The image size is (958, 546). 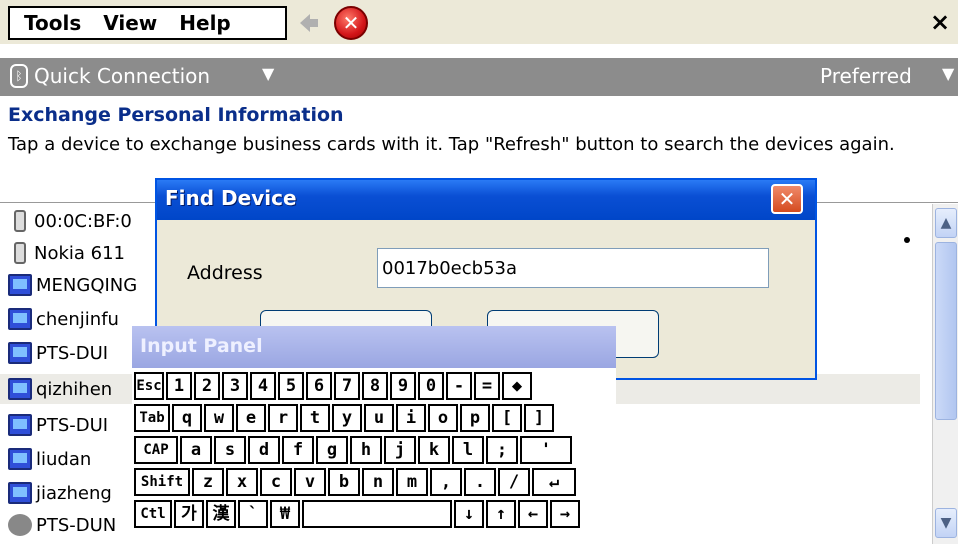 I want to click on key: t, so click(x=315, y=418).